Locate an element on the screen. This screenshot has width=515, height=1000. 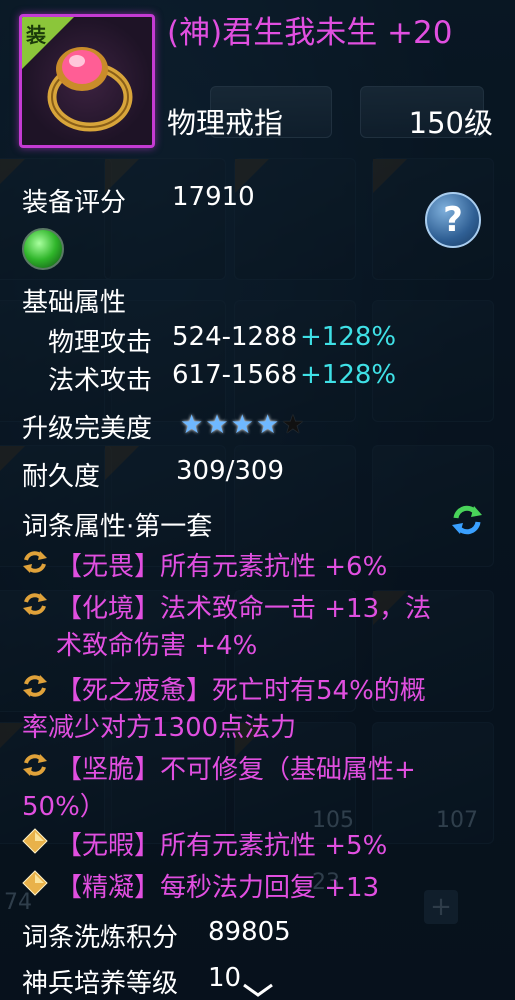
ring-icon is located at coordinates (90, 89).